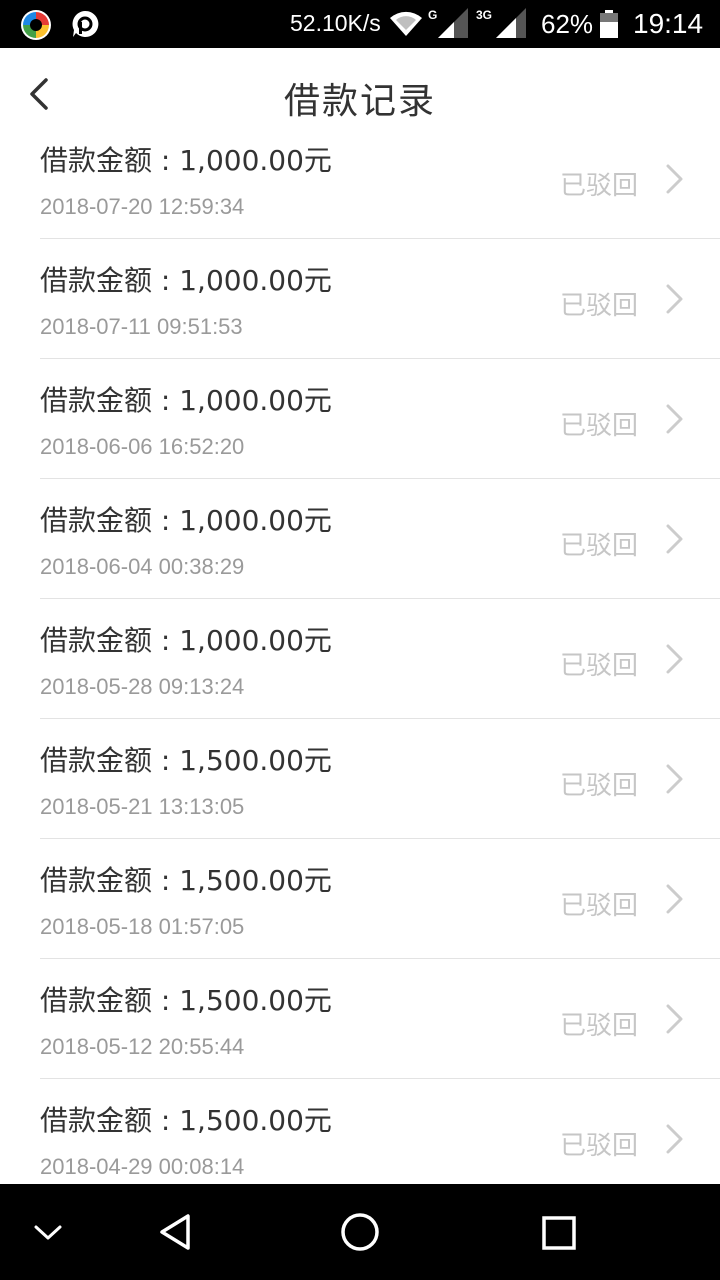 The height and width of the screenshot is (1280, 720). What do you see at coordinates (142, 566) in the screenshot?
I see `loan-date: 2018-06-04 00:38:29` at bounding box center [142, 566].